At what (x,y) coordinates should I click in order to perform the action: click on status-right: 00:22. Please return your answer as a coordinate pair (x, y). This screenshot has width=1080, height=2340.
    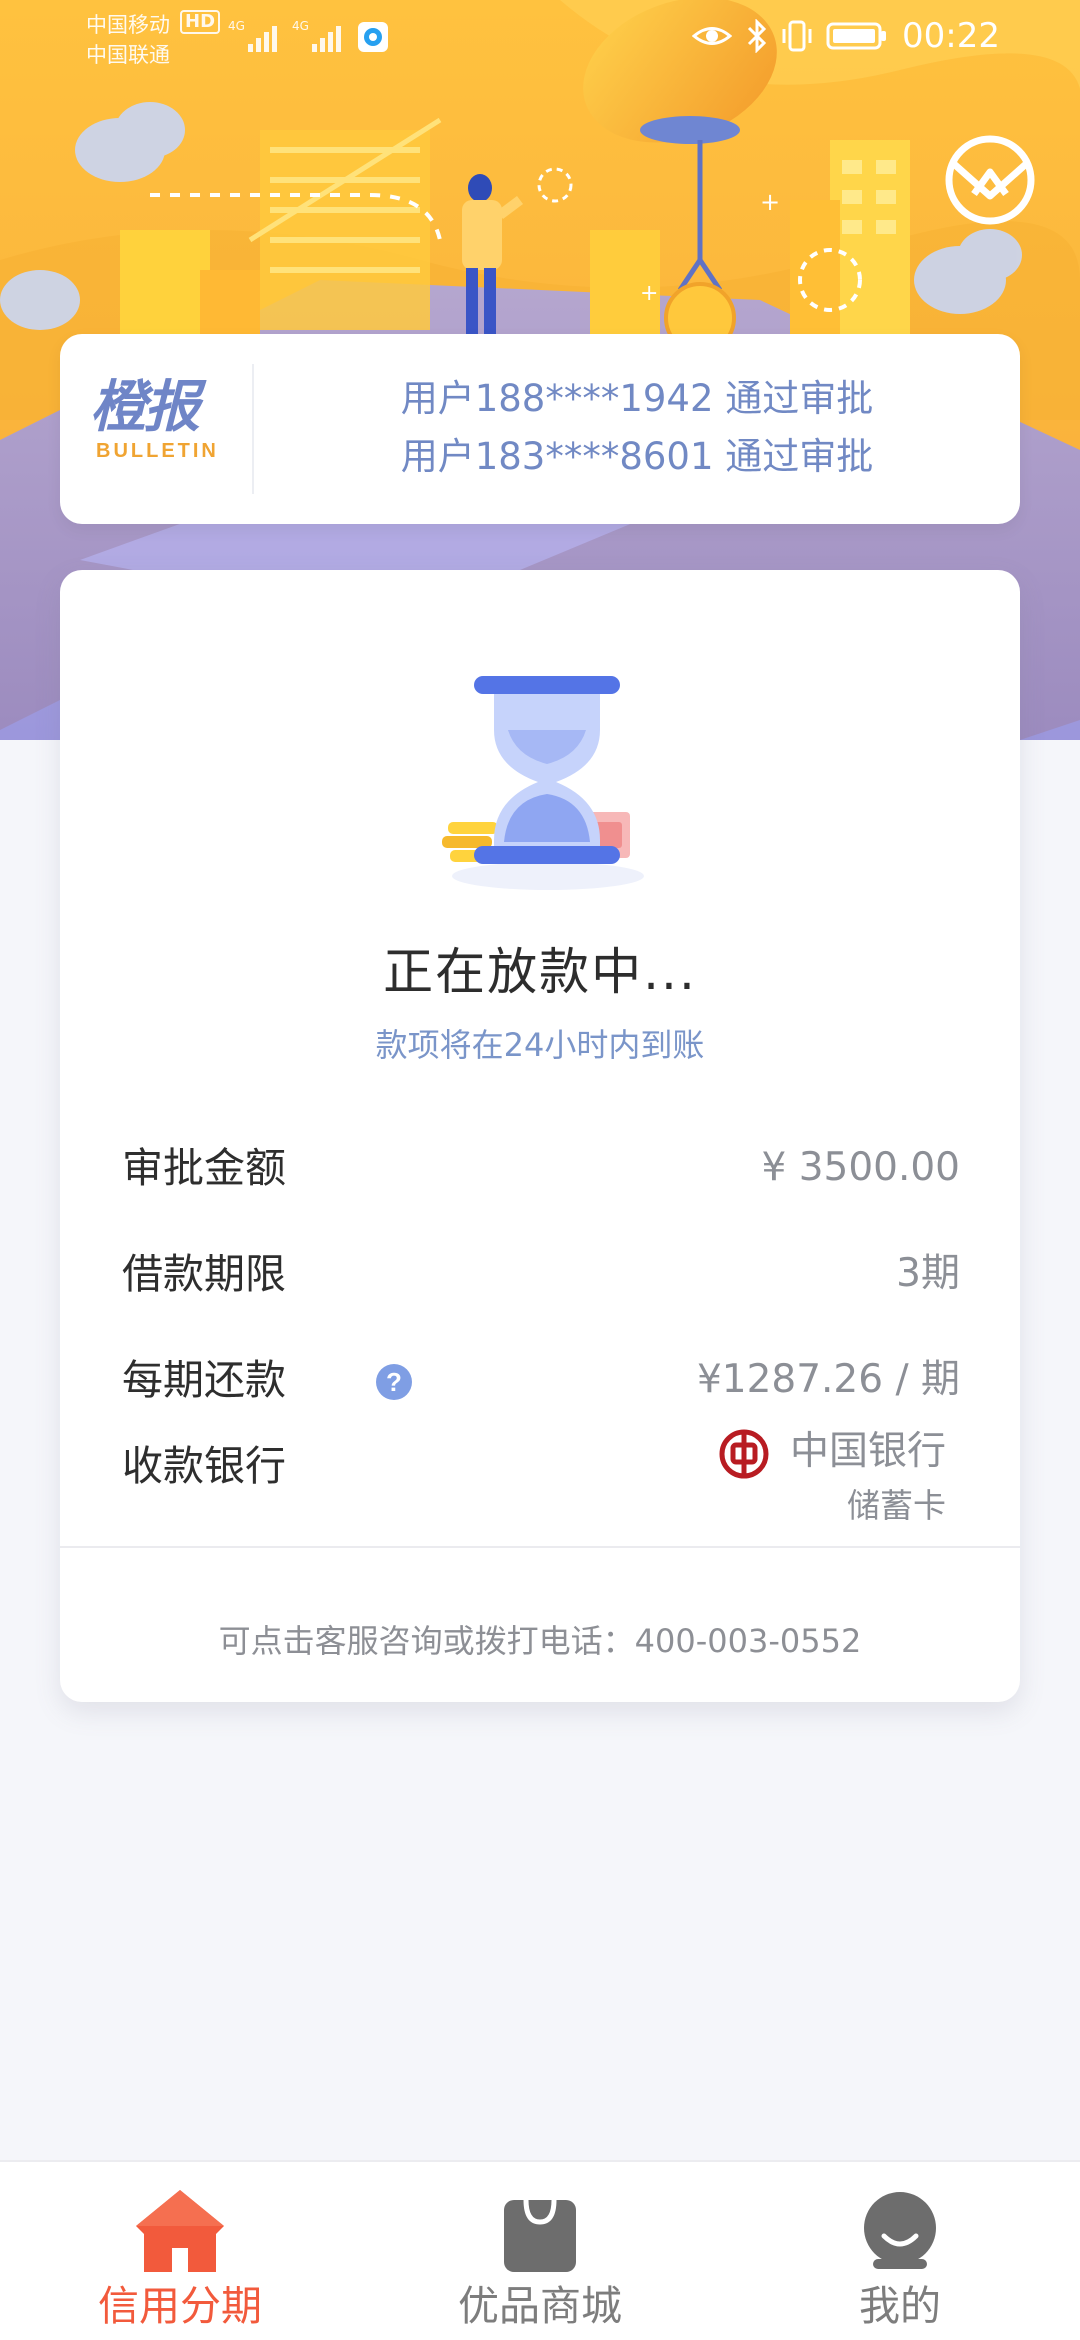
    Looking at the image, I should click on (846, 36).